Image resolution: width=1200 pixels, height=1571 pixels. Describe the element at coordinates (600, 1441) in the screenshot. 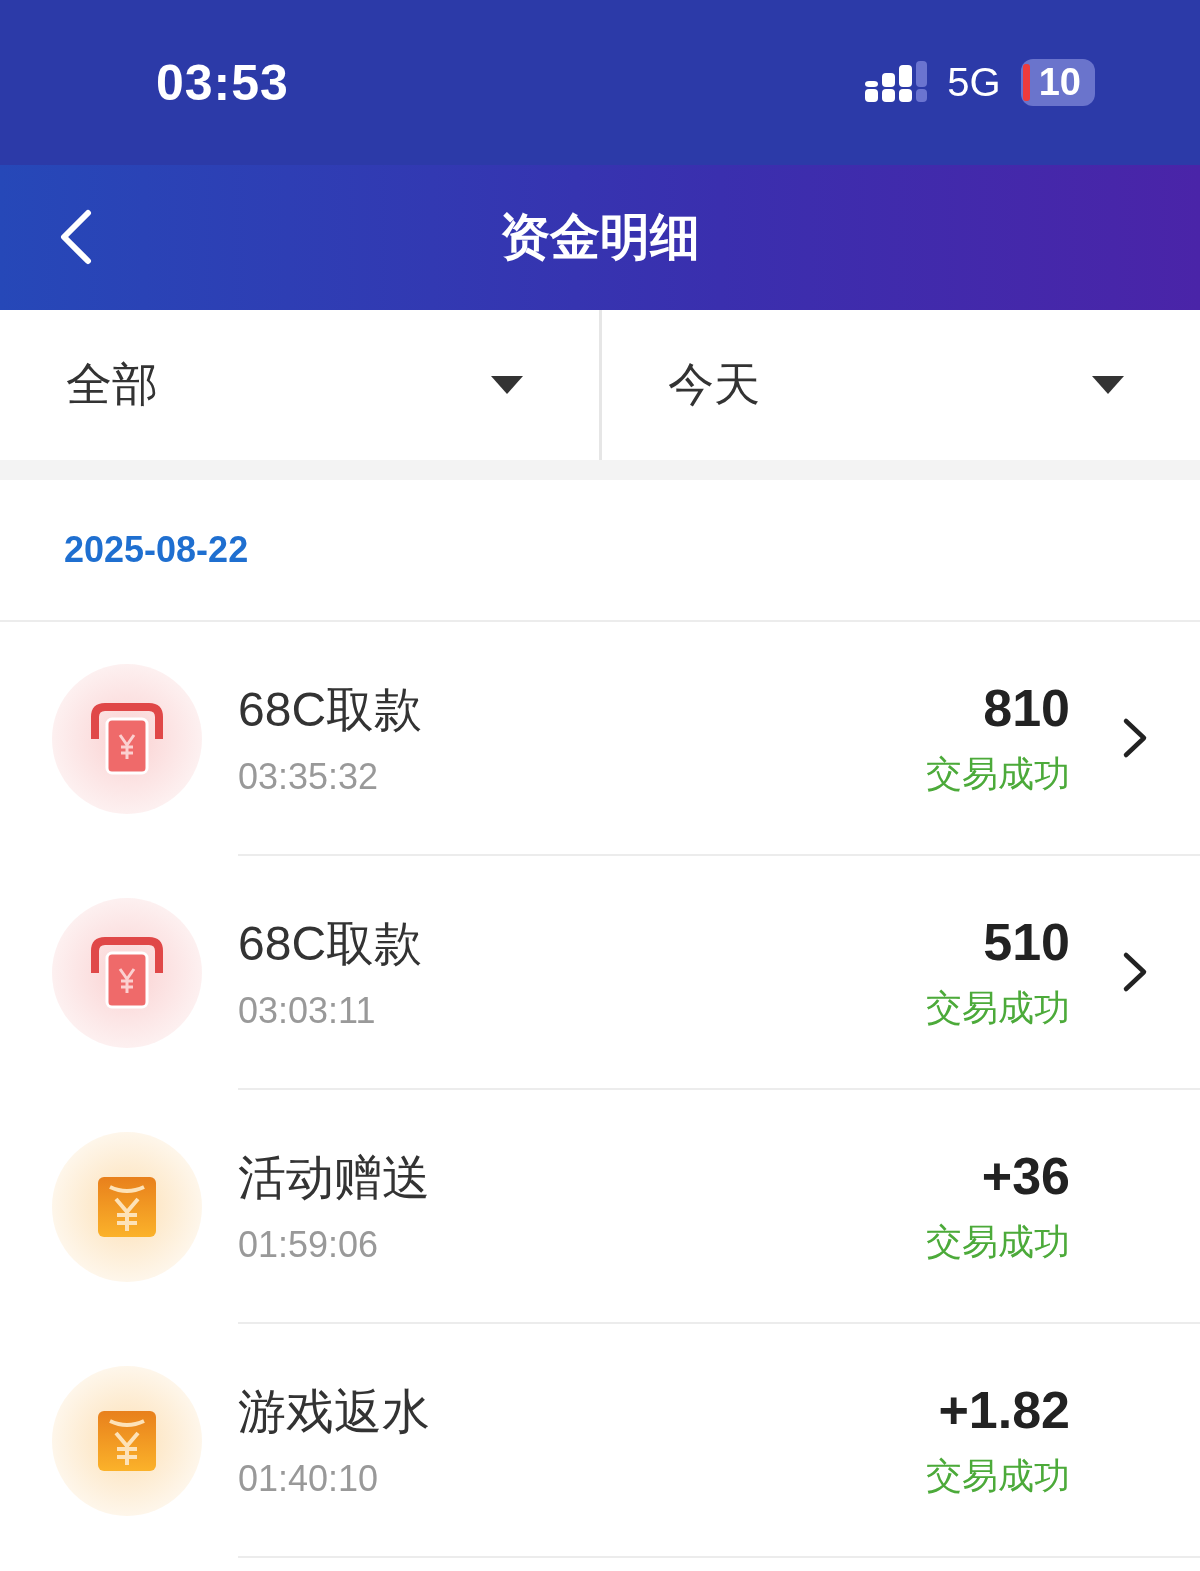

I see `transaction-row: 游戏返水 01:40:10 +1.82 交易成功` at that location.